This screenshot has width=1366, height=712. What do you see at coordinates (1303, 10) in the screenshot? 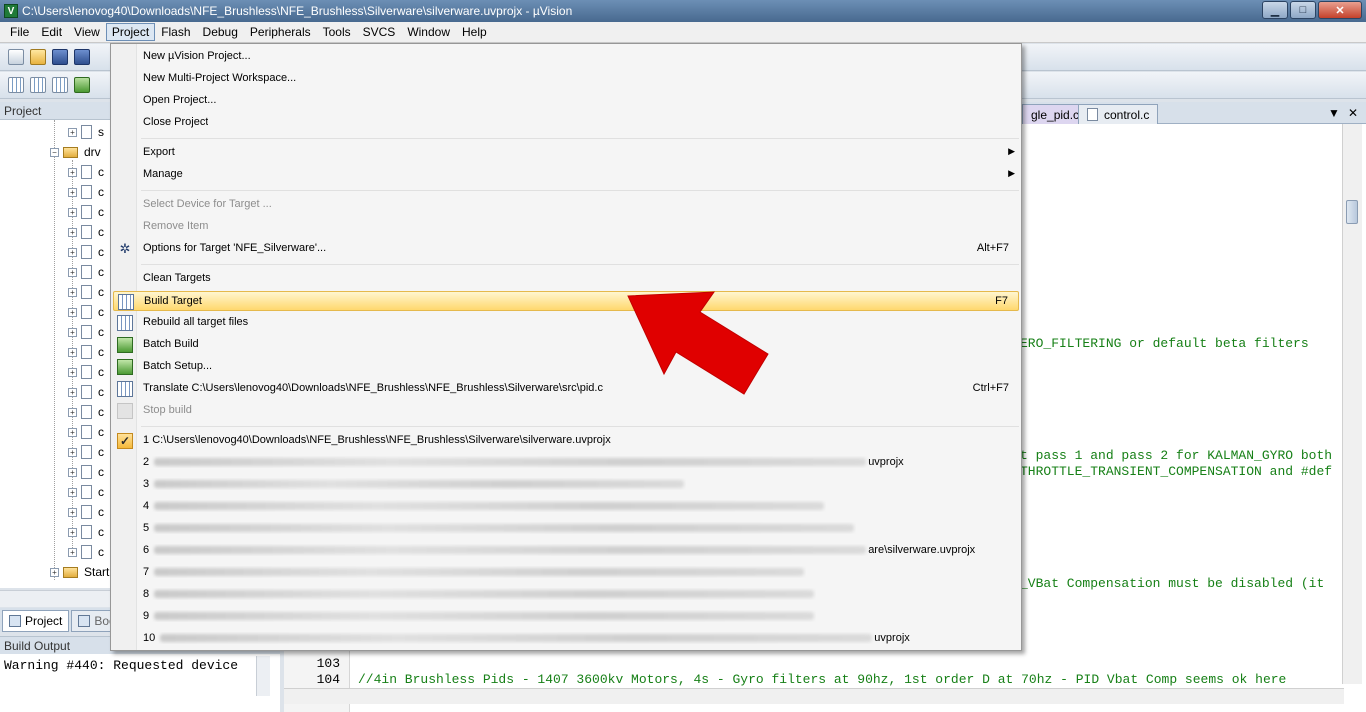
I see `maximize-button: □` at bounding box center [1303, 10].